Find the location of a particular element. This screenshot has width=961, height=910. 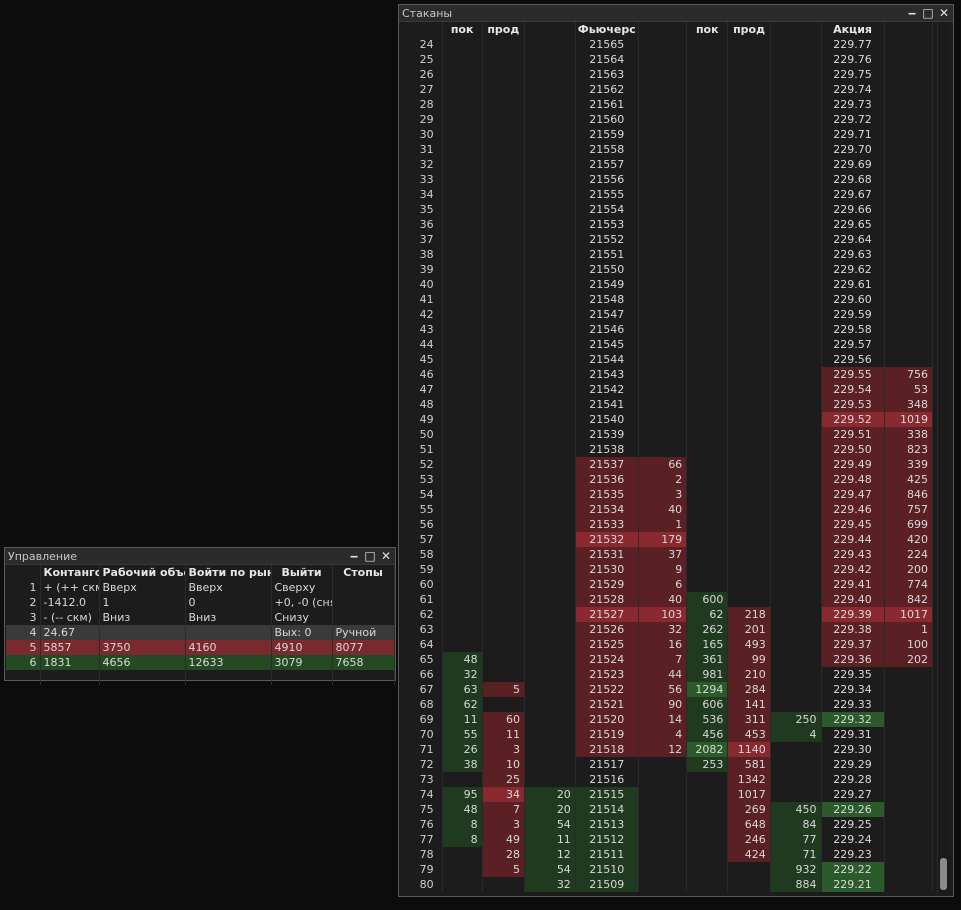

glass-cell-n: 78 is located at coordinates (422, 854).